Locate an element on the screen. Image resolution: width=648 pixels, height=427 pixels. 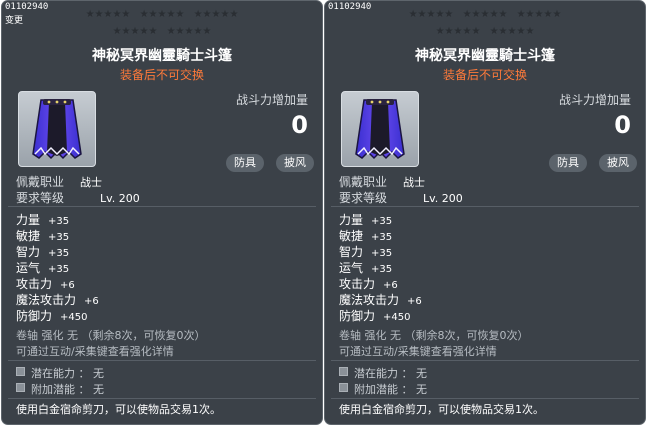
trade-notice: 装备后不可交换 is located at coordinates (161, 75).